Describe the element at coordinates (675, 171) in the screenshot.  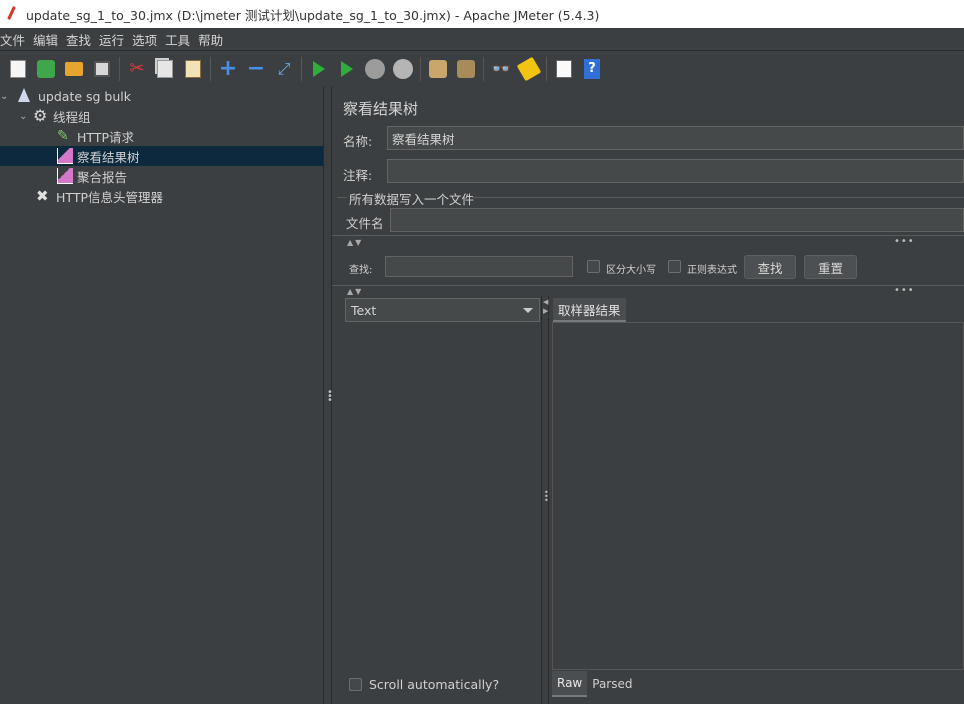
I see `comment-field` at that location.